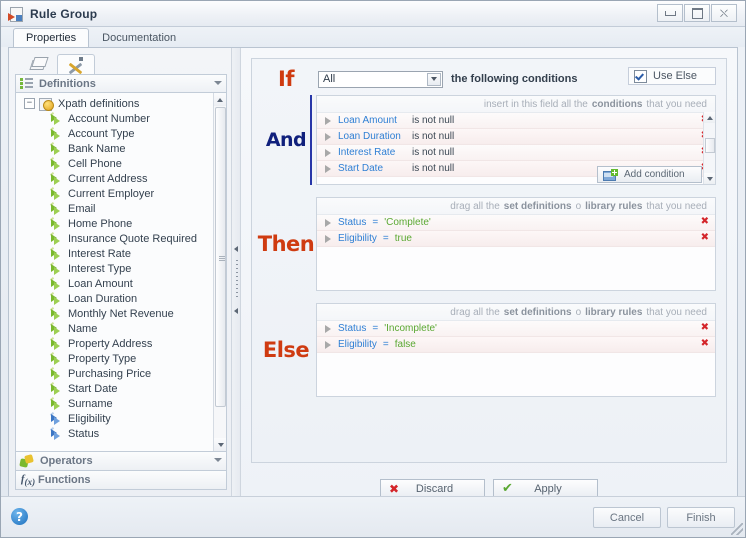 Image resolution: width=746 pixels, height=538 pixels. What do you see at coordinates (124, 103) in the screenshot?
I see `tree-root-xpath-definitions: − Xpath definitions` at bounding box center [124, 103].